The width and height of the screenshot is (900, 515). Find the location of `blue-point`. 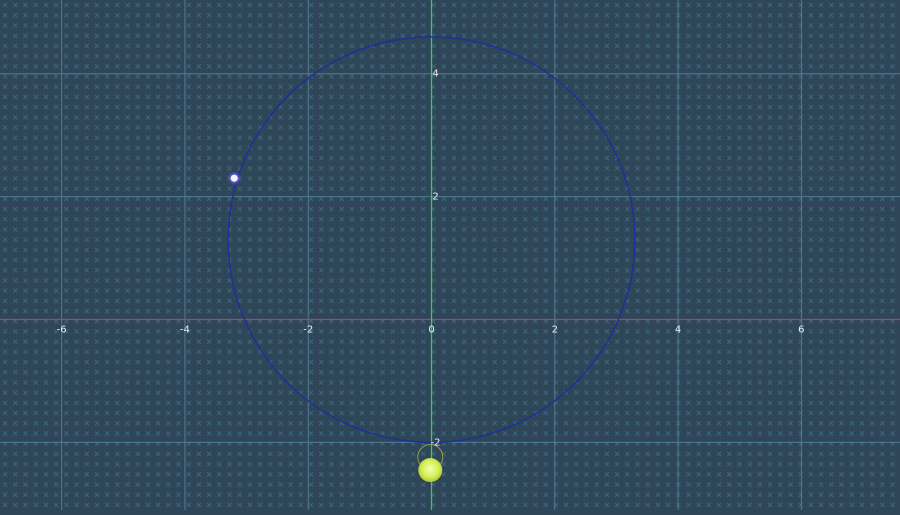

blue-point is located at coordinates (234, 178).